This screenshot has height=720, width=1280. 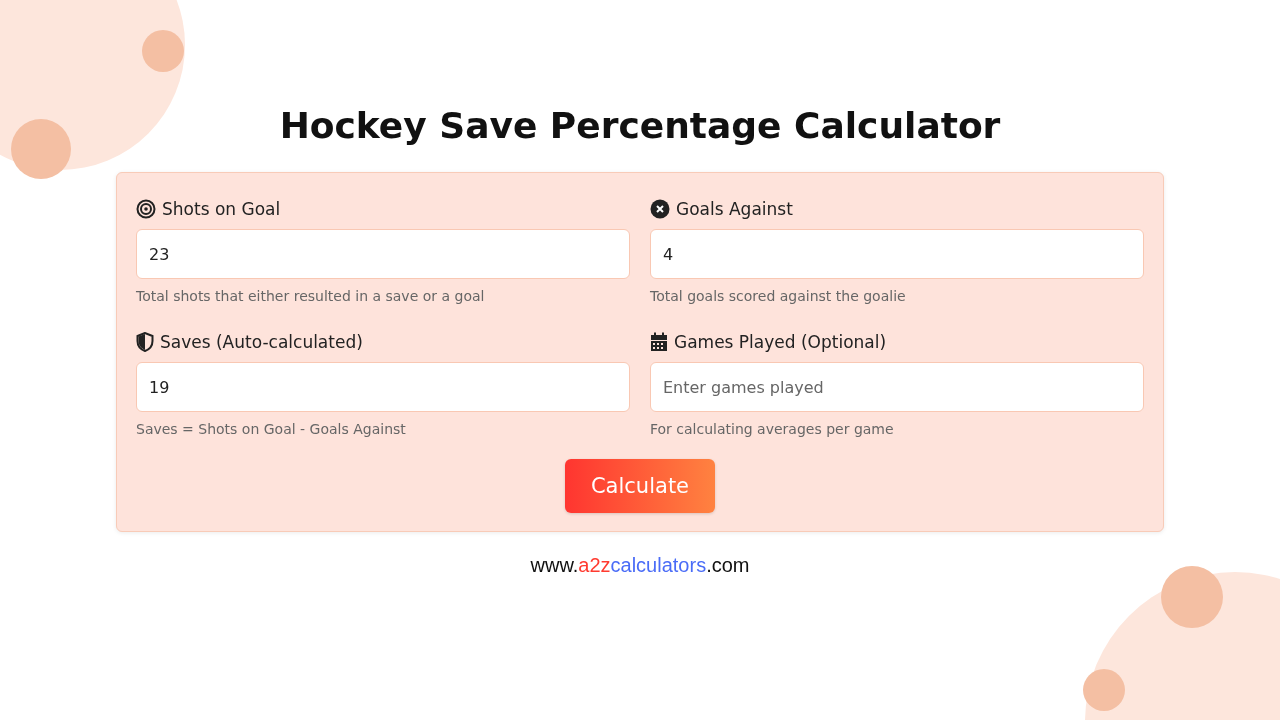 I want to click on website-url: www.a2zcalculators.com, so click(x=640, y=565).